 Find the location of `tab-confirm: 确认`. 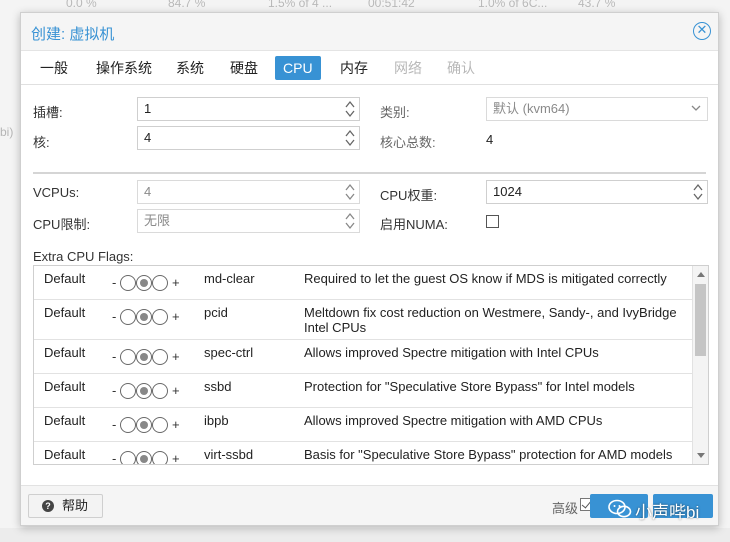

tab-confirm: 确认 is located at coordinates (461, 68).